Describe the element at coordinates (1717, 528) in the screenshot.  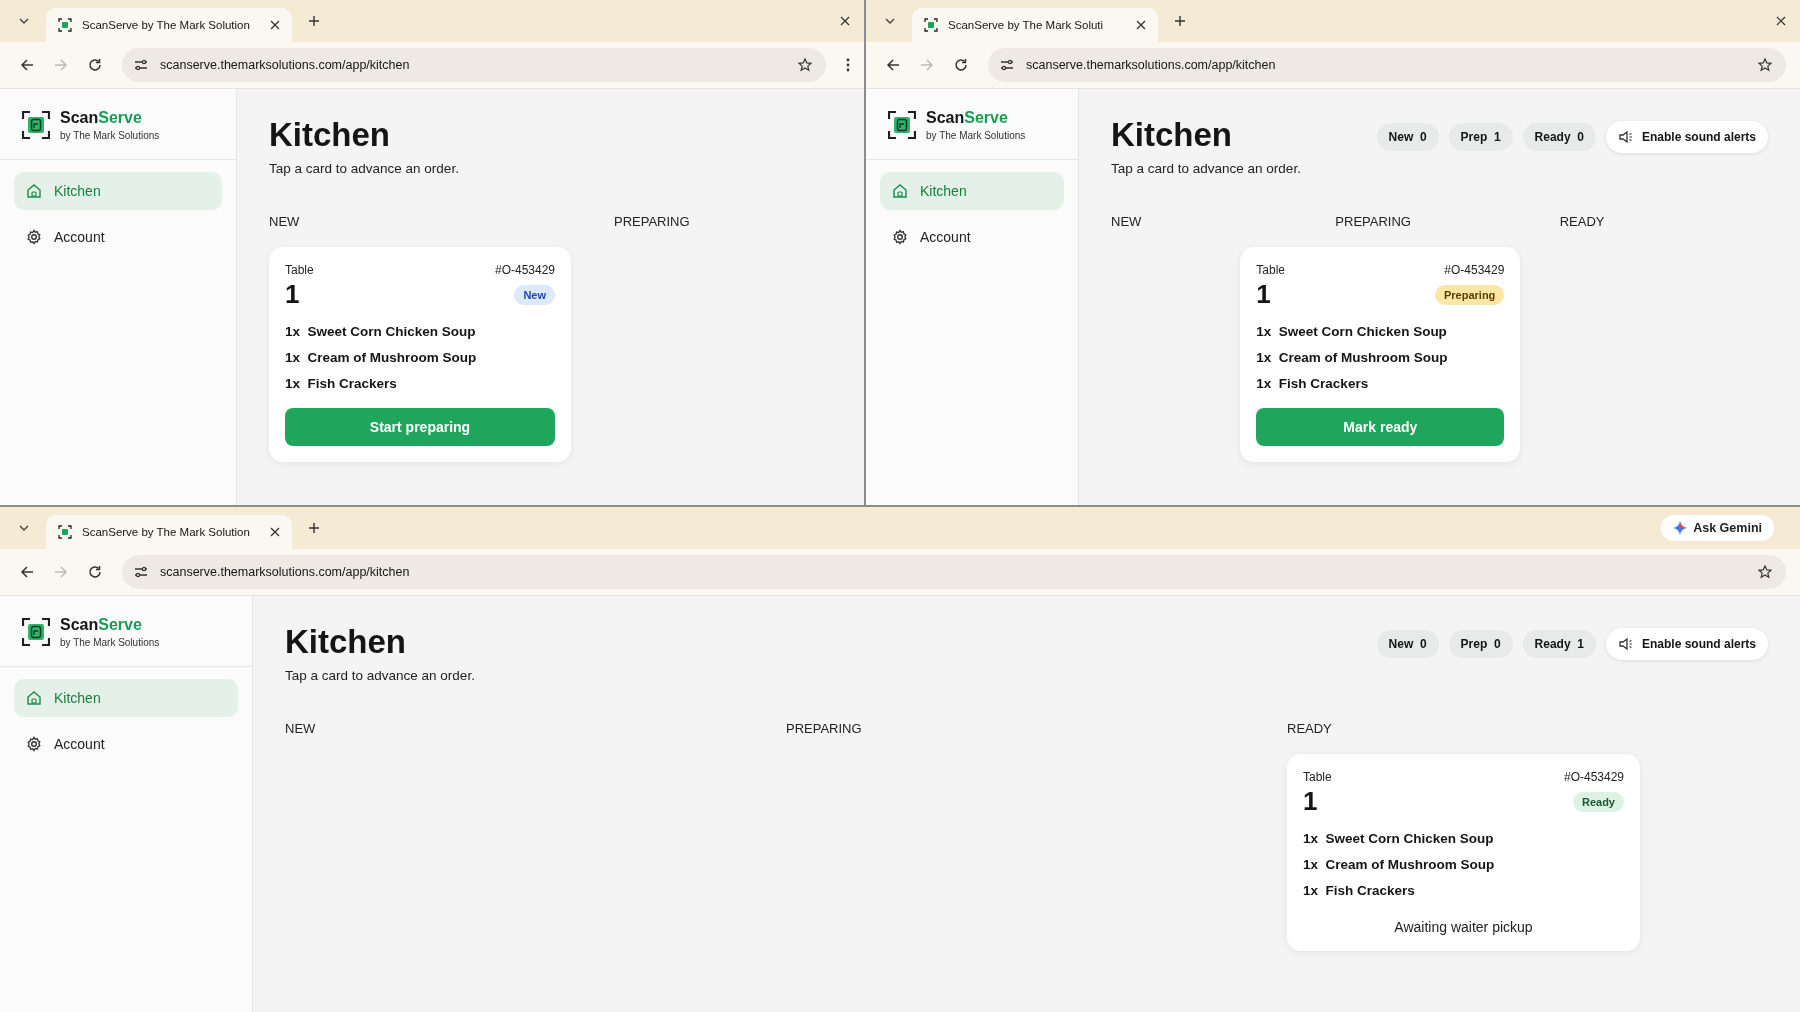
I see `ask-gemini-button: Ask Gemini` at that location.